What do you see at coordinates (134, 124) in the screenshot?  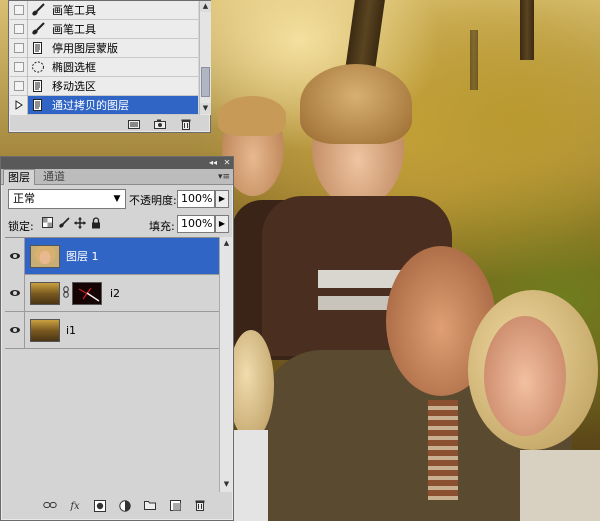 I see `new-document-from-state-icon` at bounding box center [134, 124].